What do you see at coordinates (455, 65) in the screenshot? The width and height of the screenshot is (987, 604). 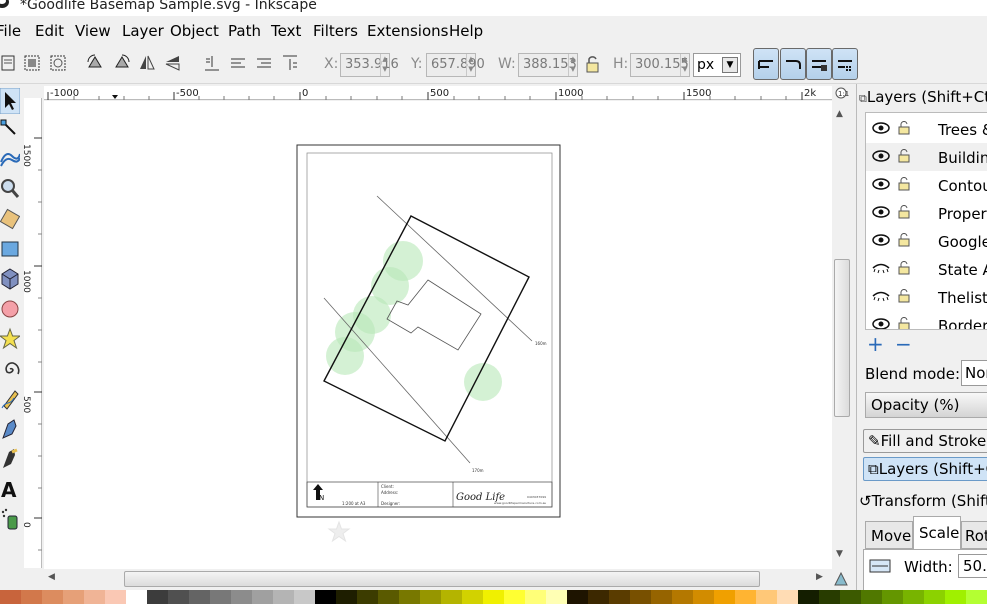 I see `y-field: 657.890 ▲ ▼` at bounding box center [455, 65].